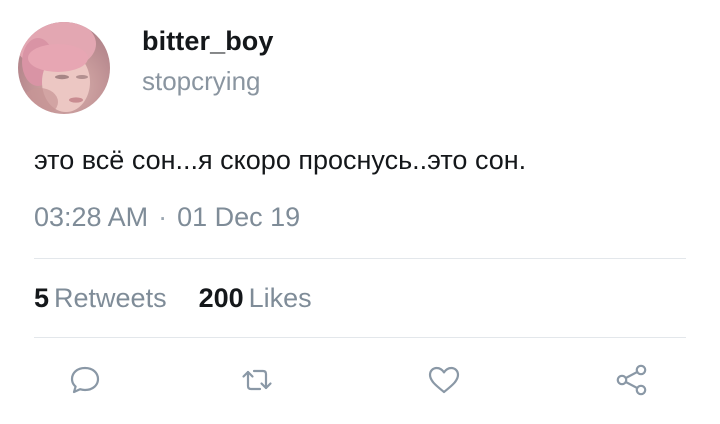 The height and width of the screenshot is (424, 720). Describe the element at coordinates (208, 41) in the screenshot. I see `display-name: bitter_boy` at that location.